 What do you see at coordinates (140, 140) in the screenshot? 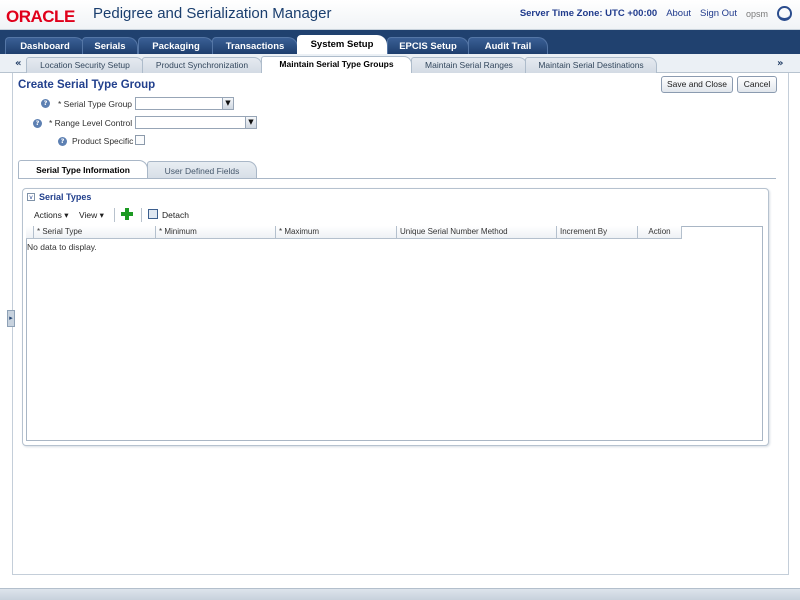
I see `product-specific-checkbox` at bounding box center [140, 140].